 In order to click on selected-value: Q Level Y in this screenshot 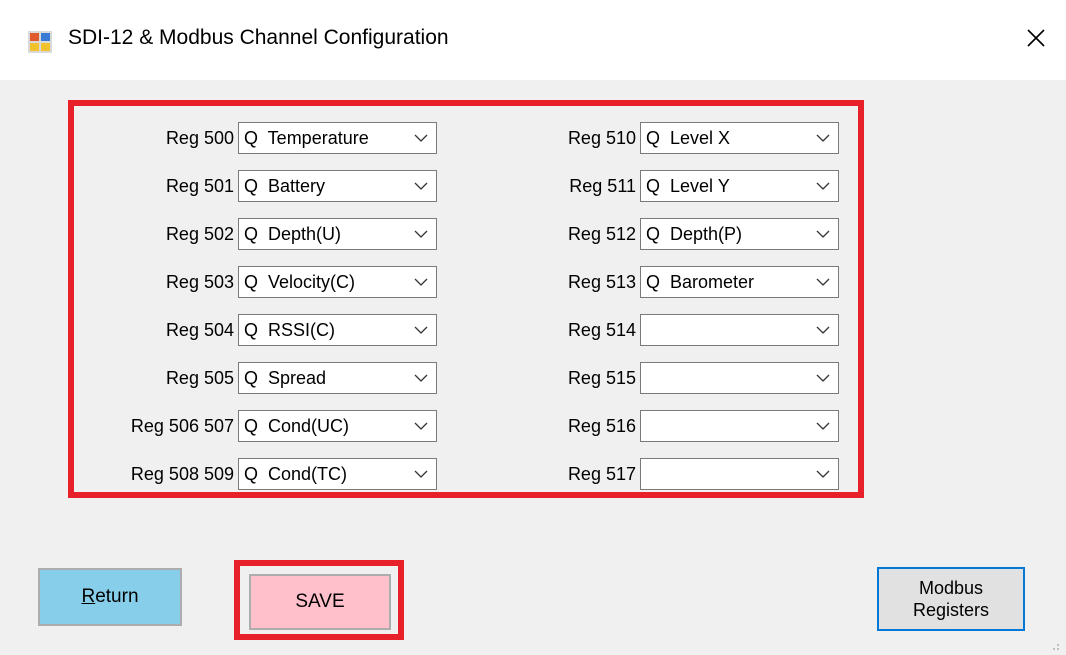, I will do `click(688, 186)`.